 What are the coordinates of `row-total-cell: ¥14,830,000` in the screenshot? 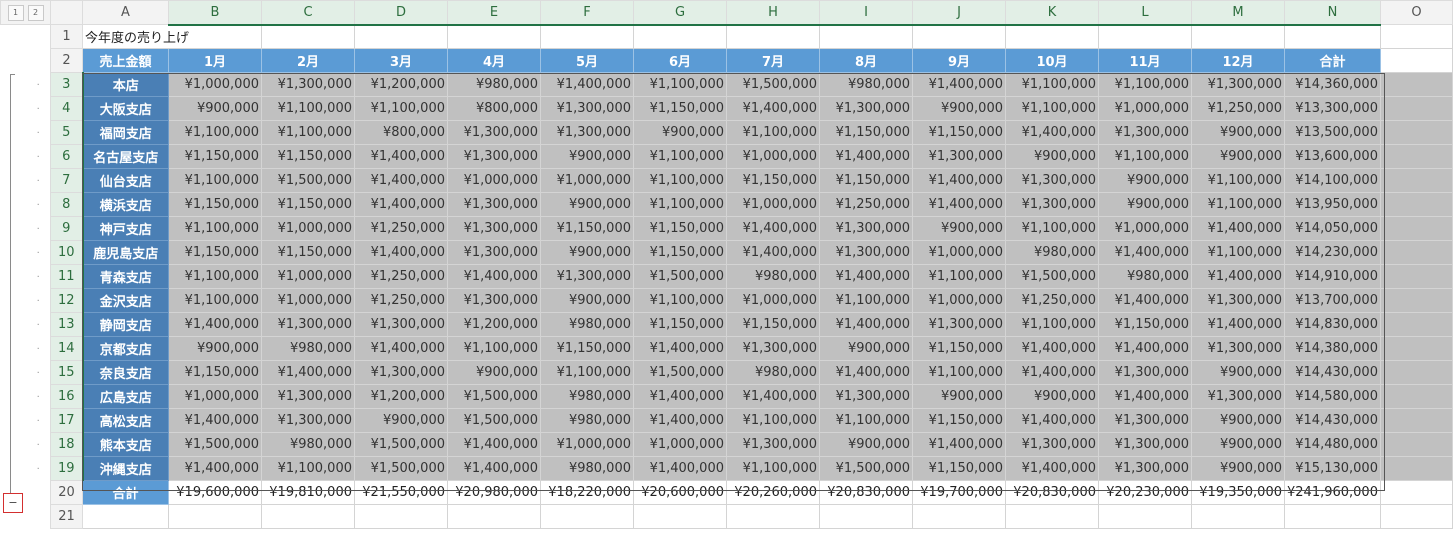 It's located at (1332, 324).